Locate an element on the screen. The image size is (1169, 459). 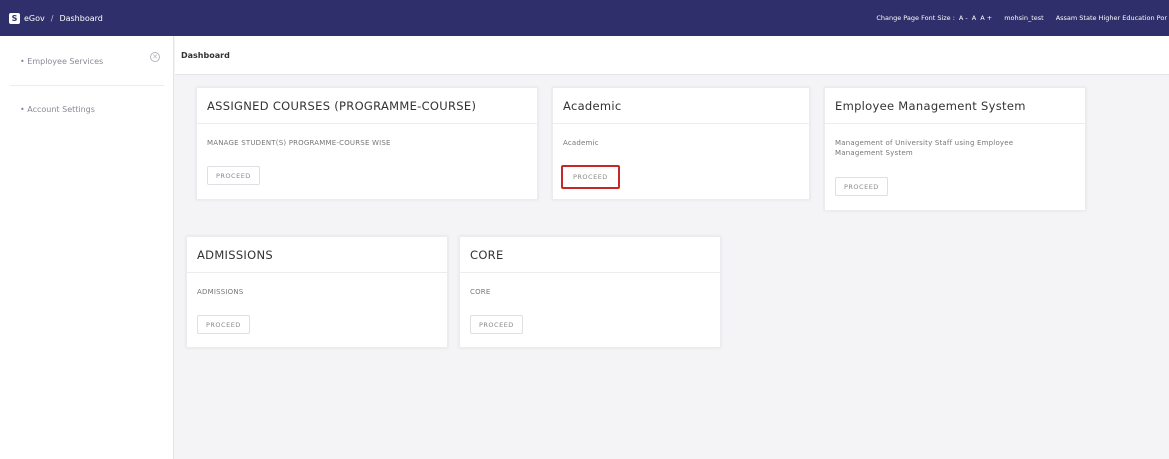
user-name: mohsin_test is located at coordinates (1023, 18).